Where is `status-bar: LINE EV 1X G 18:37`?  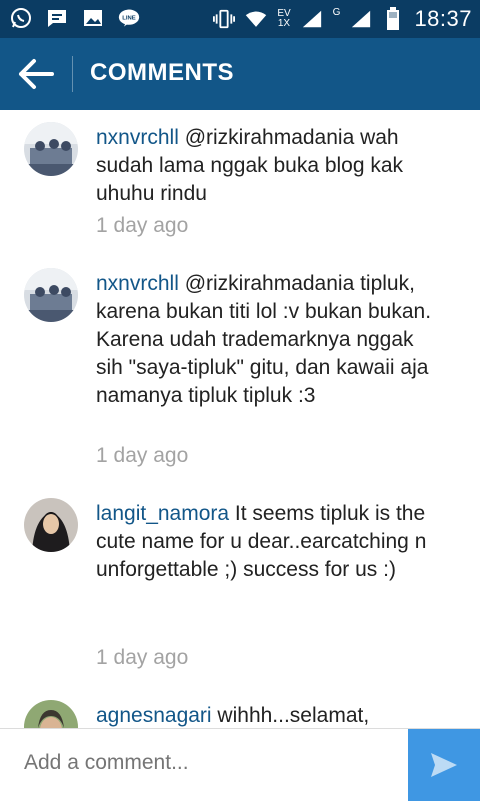 status-bar: LINE EV 1X G 18:37 is located at coordinates (240, 19).